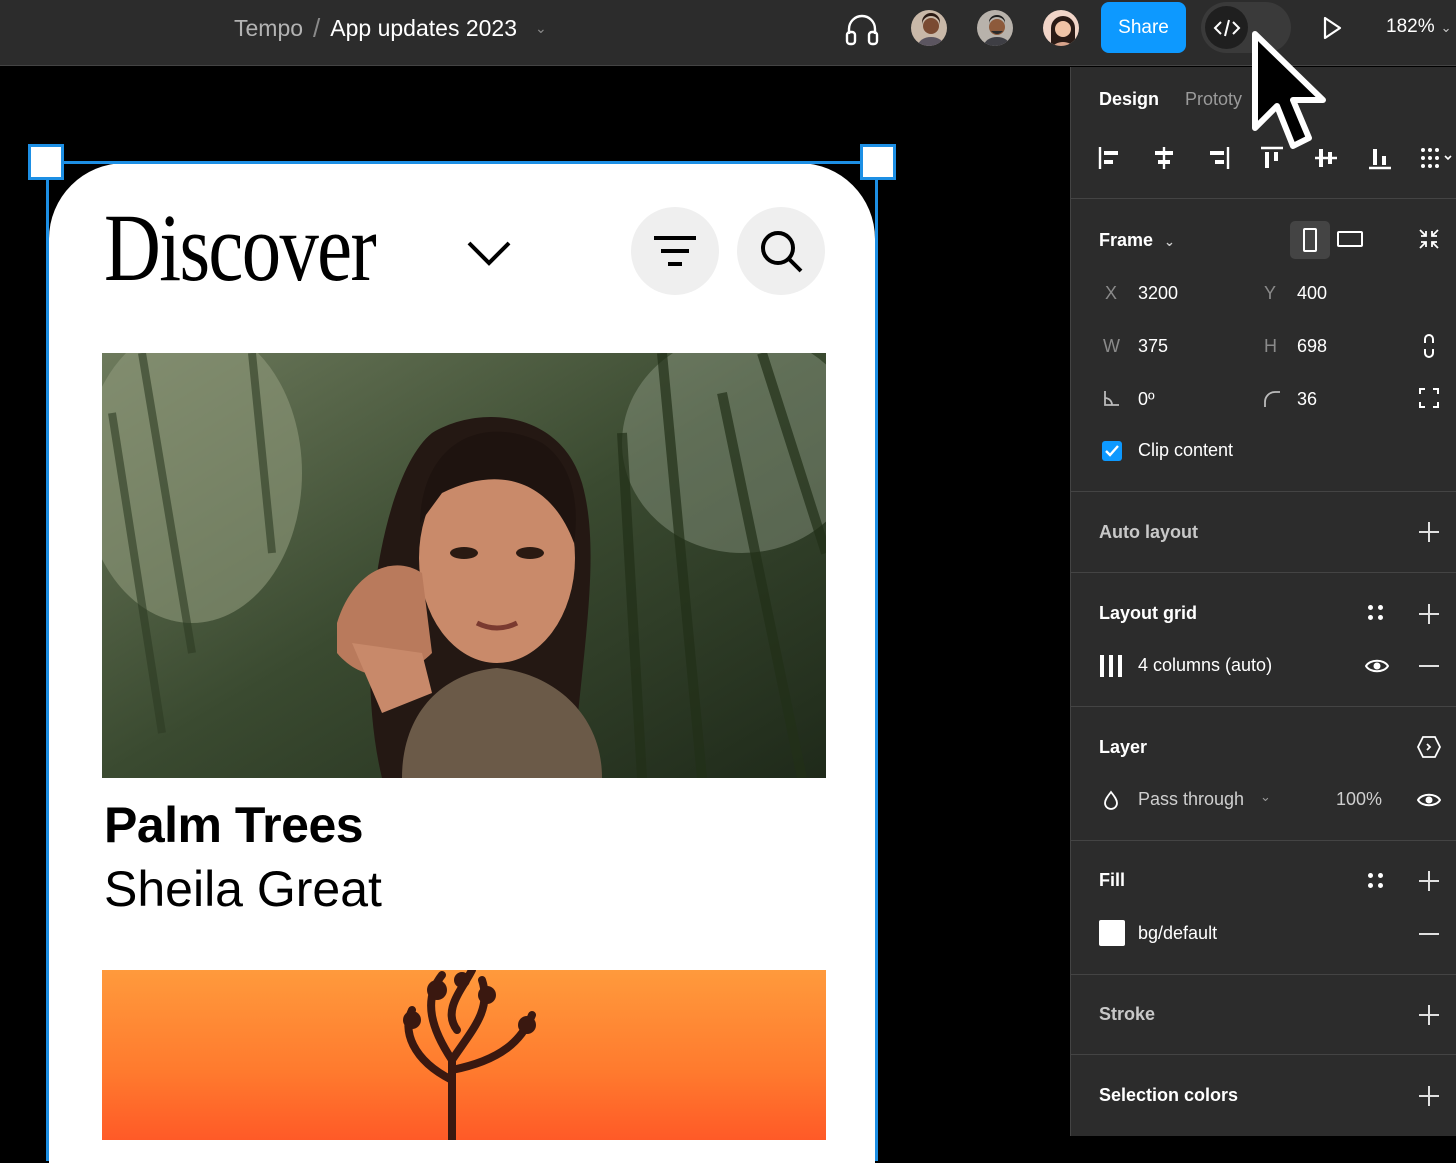 The width and height of the screenshot is (1456, 1163). Describe the element at coordinates (1218, 158) in the screenshot. I see `align-right-icon` at that location.